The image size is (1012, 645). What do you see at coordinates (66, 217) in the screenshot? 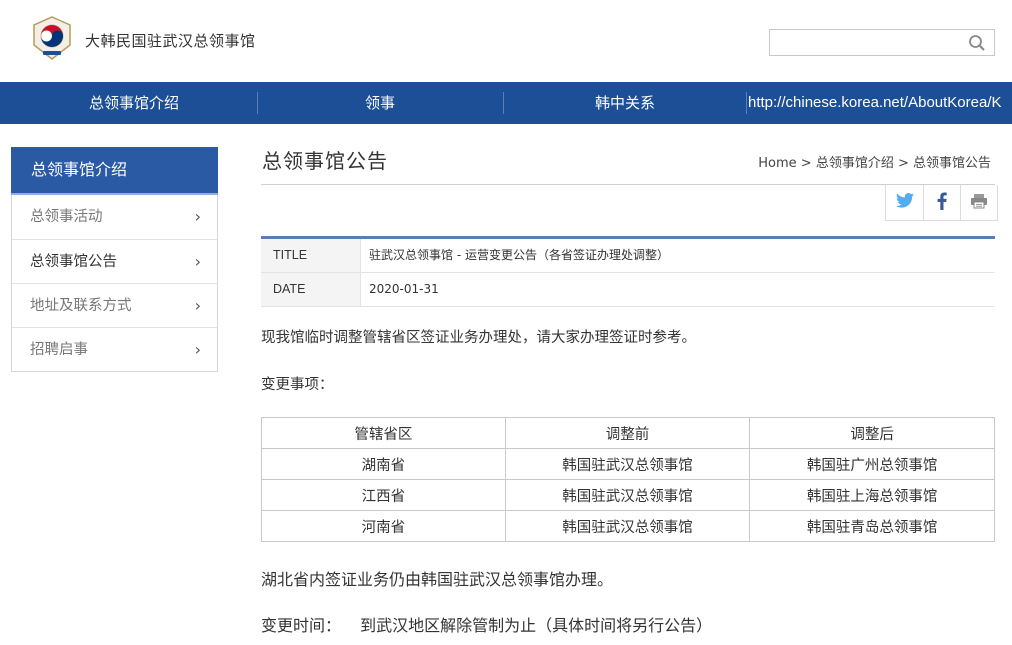
I see `sidebar-item-label: 总领事活动` at bounding box center [66, 217].